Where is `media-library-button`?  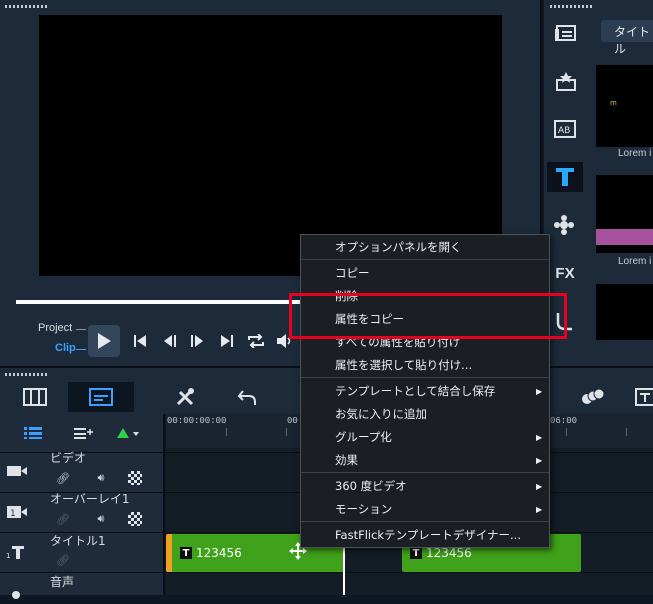 media-library-button is located at coordinates (565, 33).